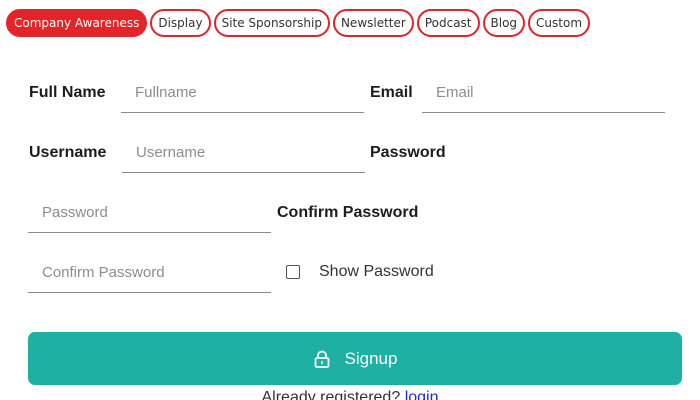  What do you see at coordinates (149, 213) in the screenshot?
I see `password-input` at bounding box center [149, 213].